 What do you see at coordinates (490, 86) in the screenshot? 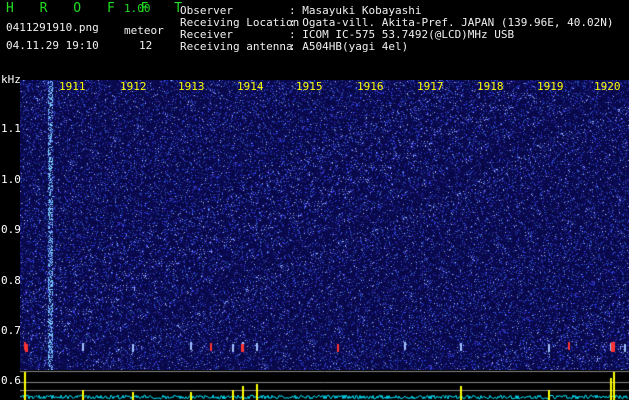
I see `x-tick-1918: 1918` at bounding box center [490, 86].